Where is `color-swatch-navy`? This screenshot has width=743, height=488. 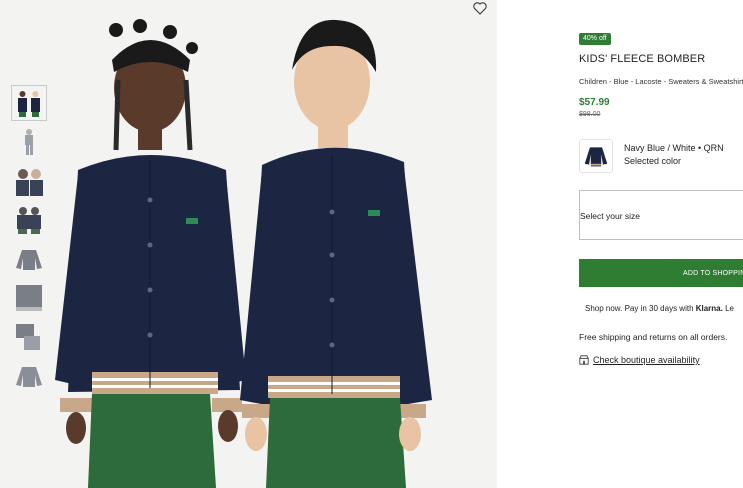
color-swatch-navy is located at coordinates (596, 156).